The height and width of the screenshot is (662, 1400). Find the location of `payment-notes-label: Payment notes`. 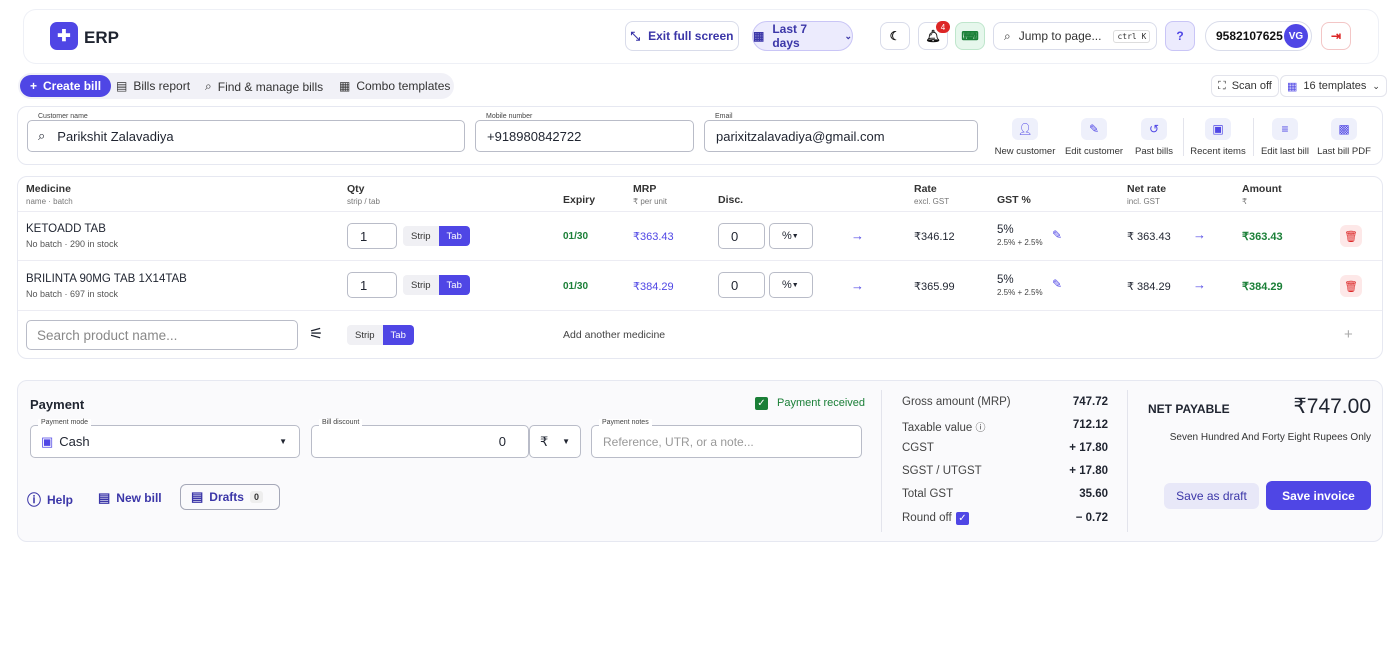

payment-notes-label: Payment notes is located at coordinates (625, 422).